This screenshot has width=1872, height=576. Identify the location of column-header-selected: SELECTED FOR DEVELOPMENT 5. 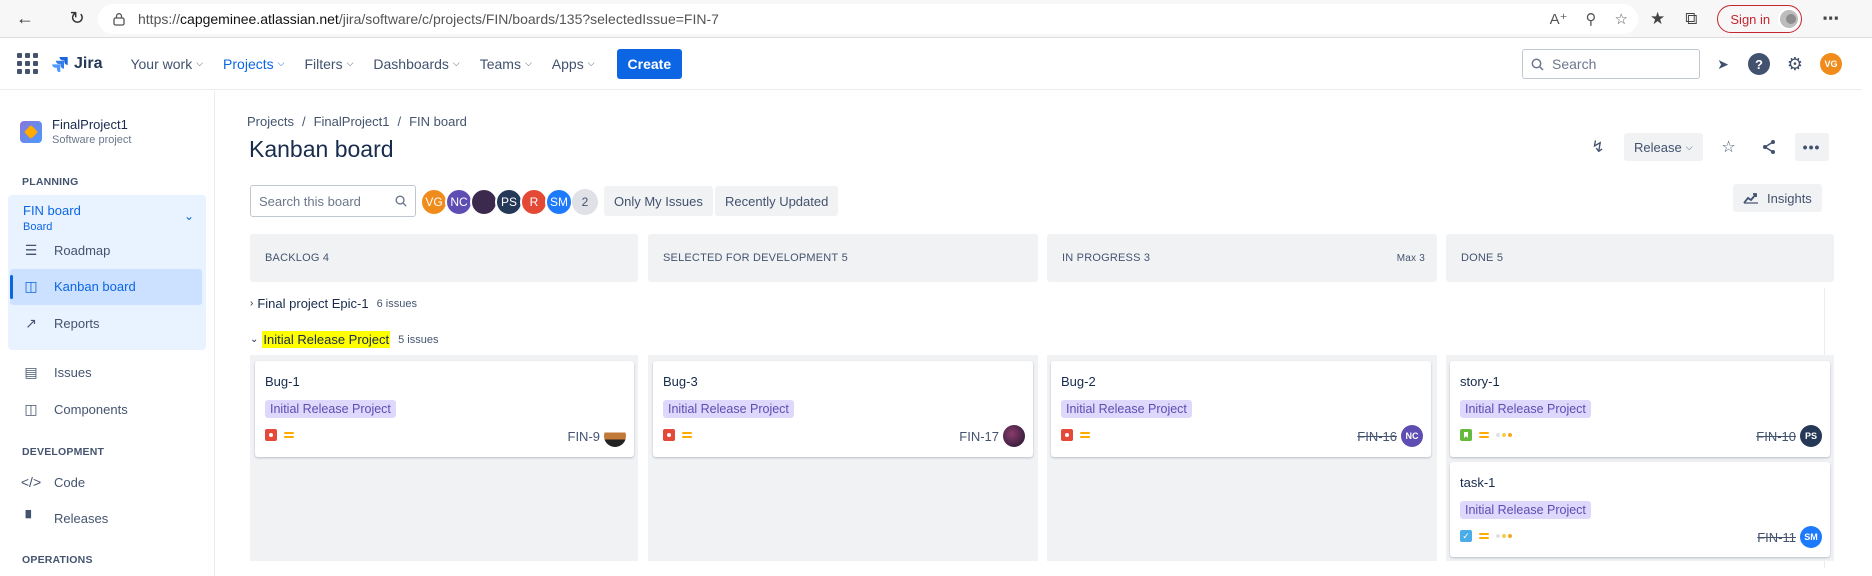
(843, 258).